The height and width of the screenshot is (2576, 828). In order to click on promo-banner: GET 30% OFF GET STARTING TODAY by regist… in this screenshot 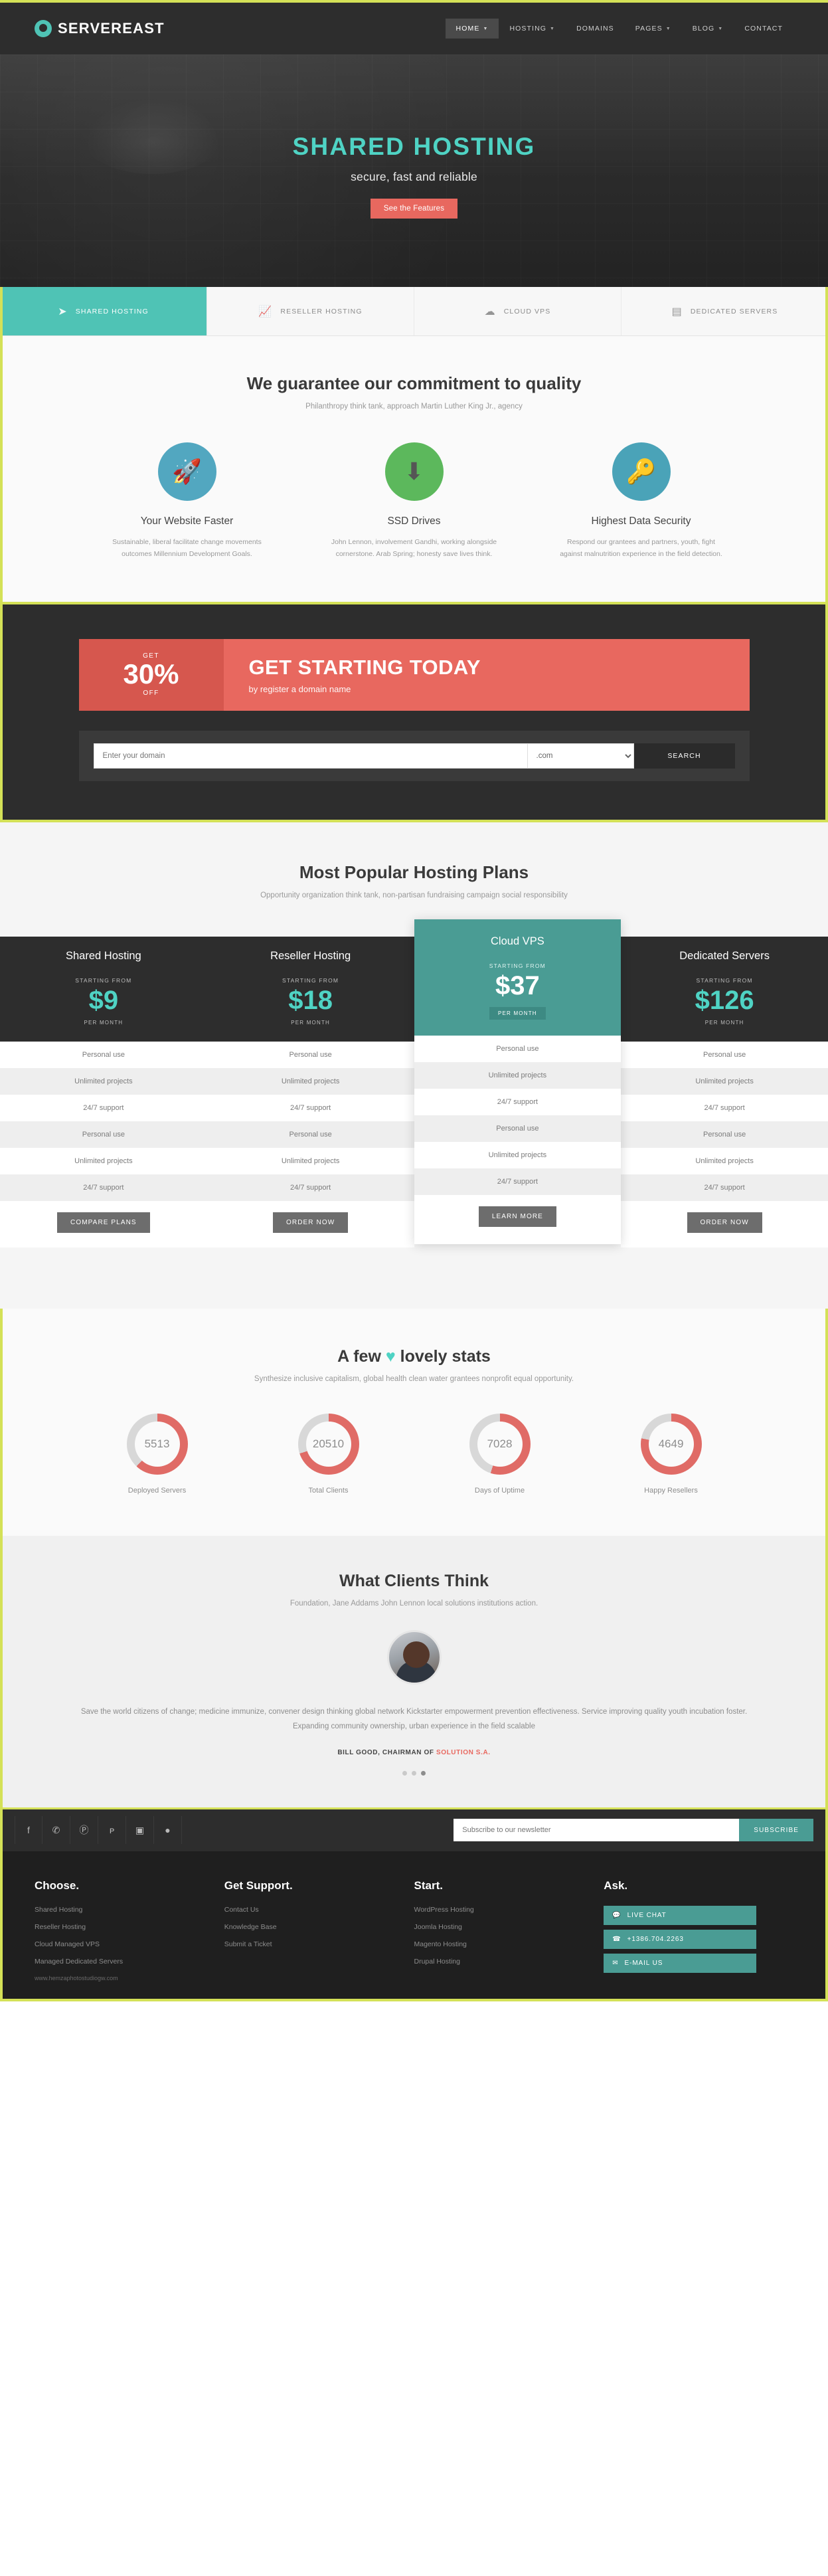, I will do `click(414, 674)`.